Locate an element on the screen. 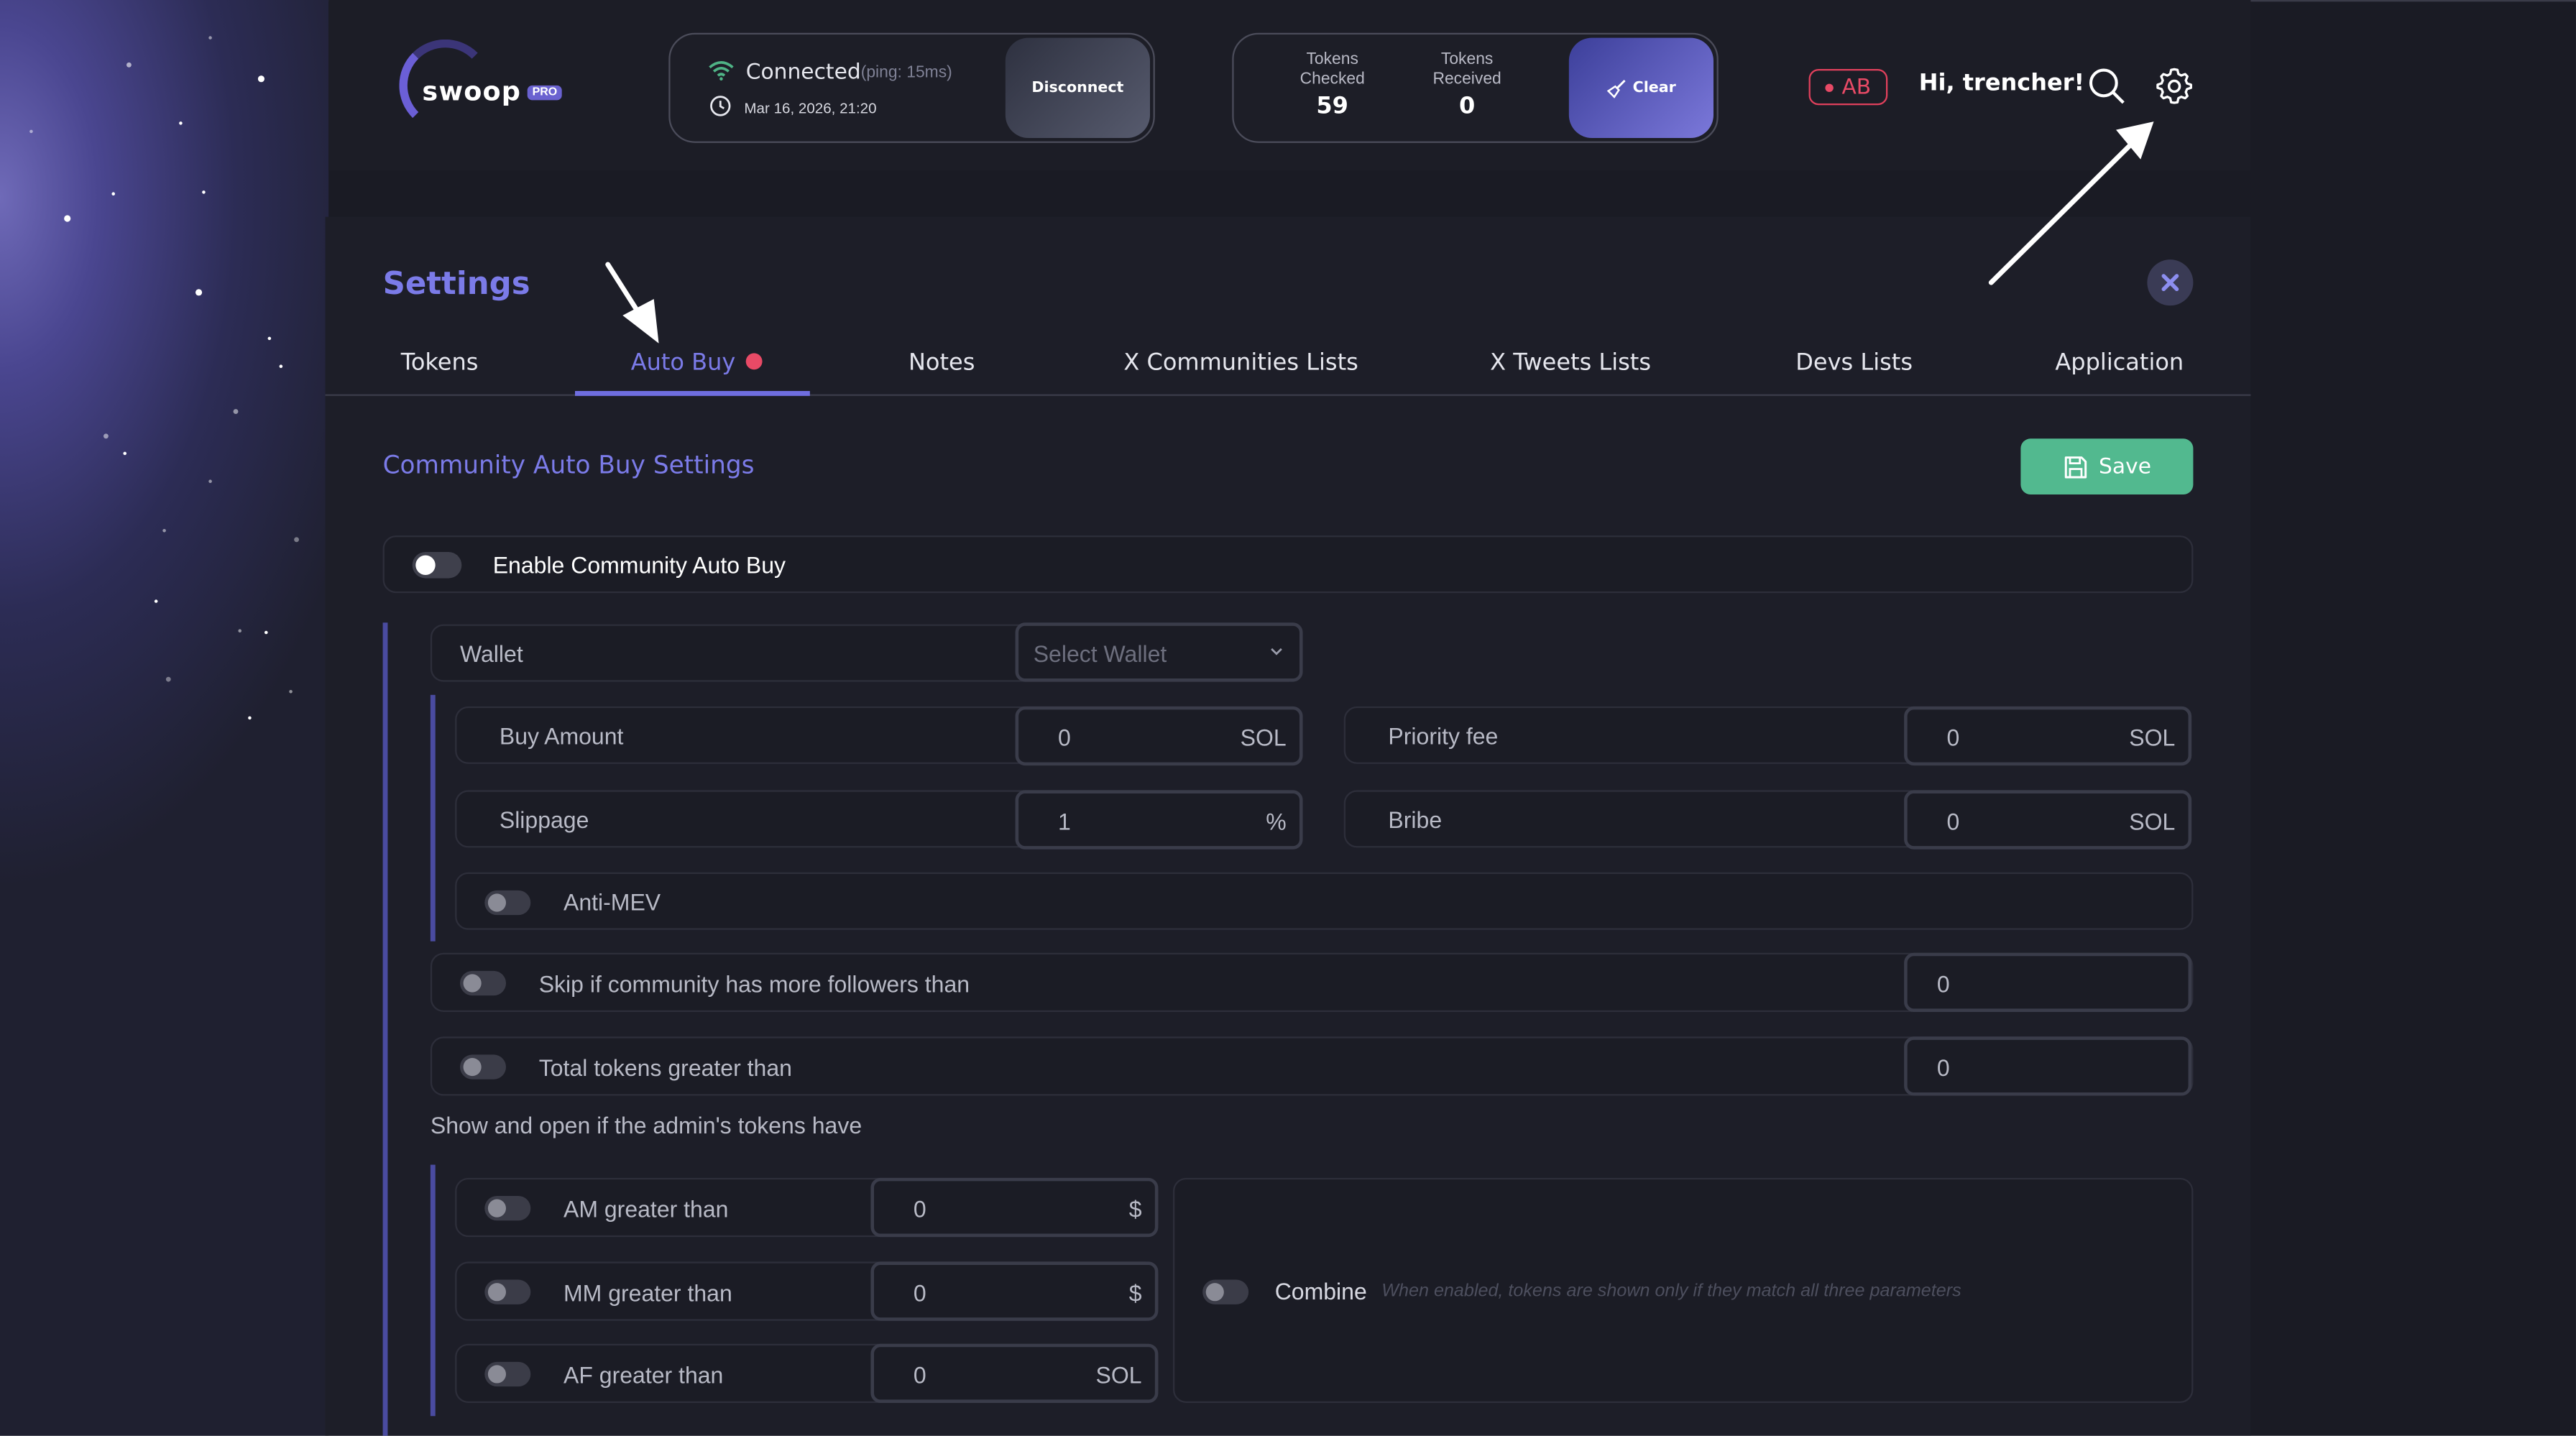  bribe-unit: SOL is located at coordinates (2152, 822).